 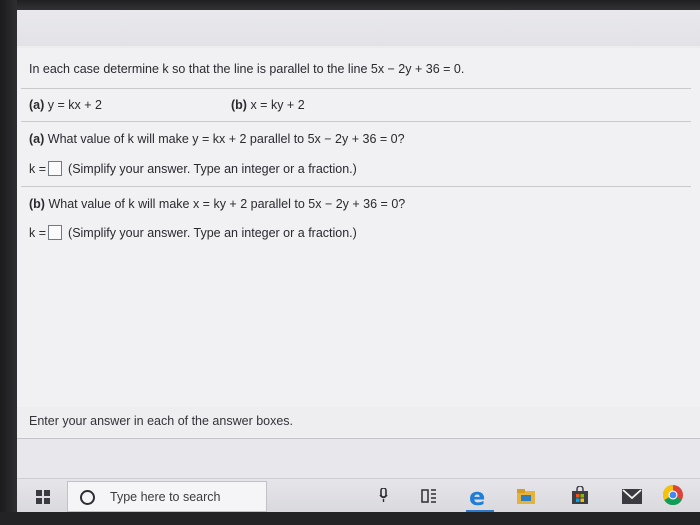 I want to click on taskbar: Type here to search e, so click(x=358, y=495).